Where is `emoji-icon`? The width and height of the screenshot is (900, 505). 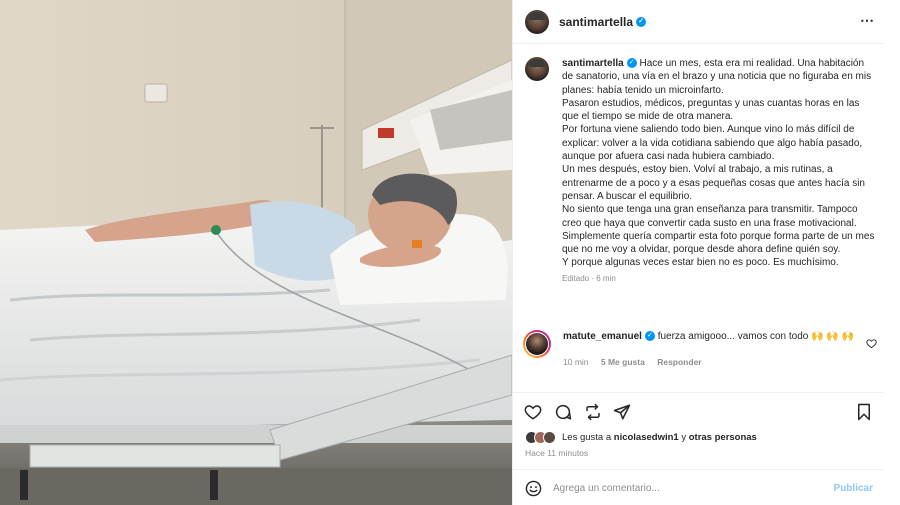
emoji-icon is located at coordinates (533, 488).